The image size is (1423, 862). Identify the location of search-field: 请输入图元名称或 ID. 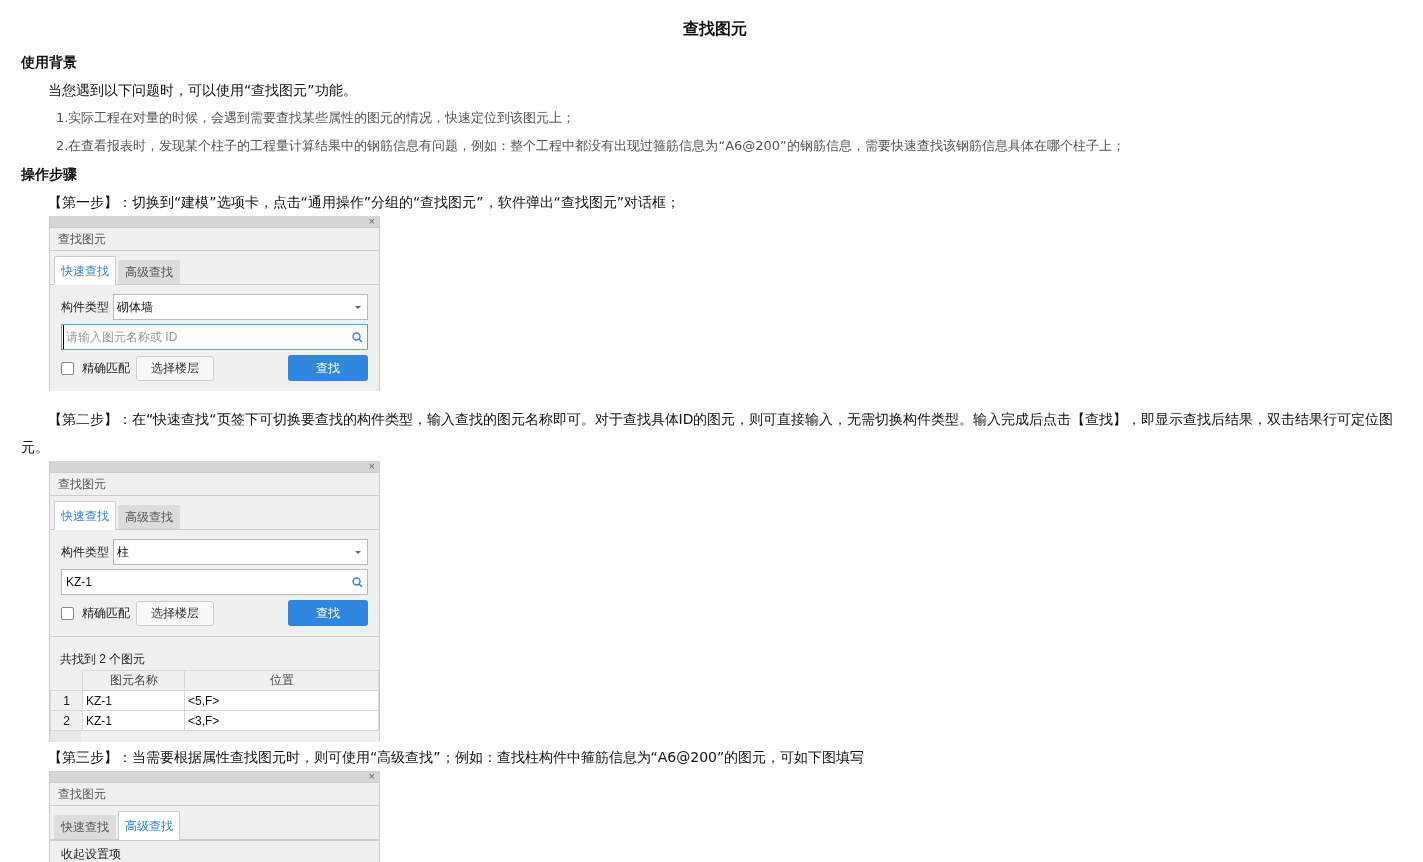
(214, 337).